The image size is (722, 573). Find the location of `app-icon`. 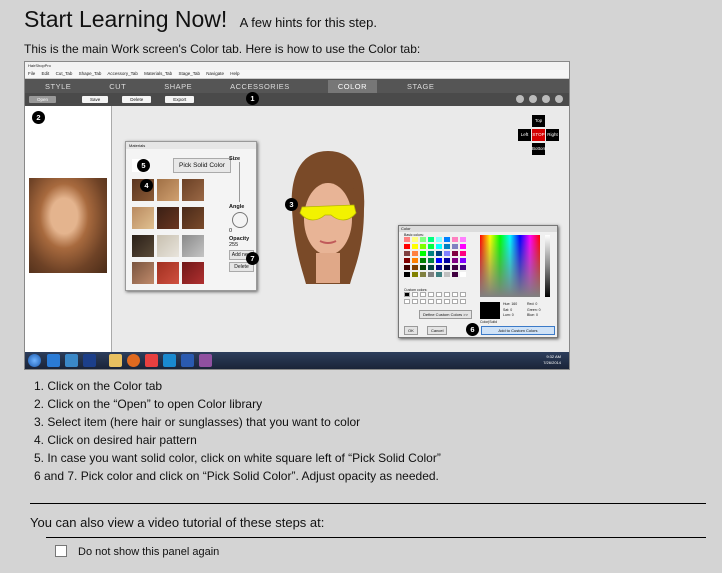

app-icon is located at coordinates (71, 360).